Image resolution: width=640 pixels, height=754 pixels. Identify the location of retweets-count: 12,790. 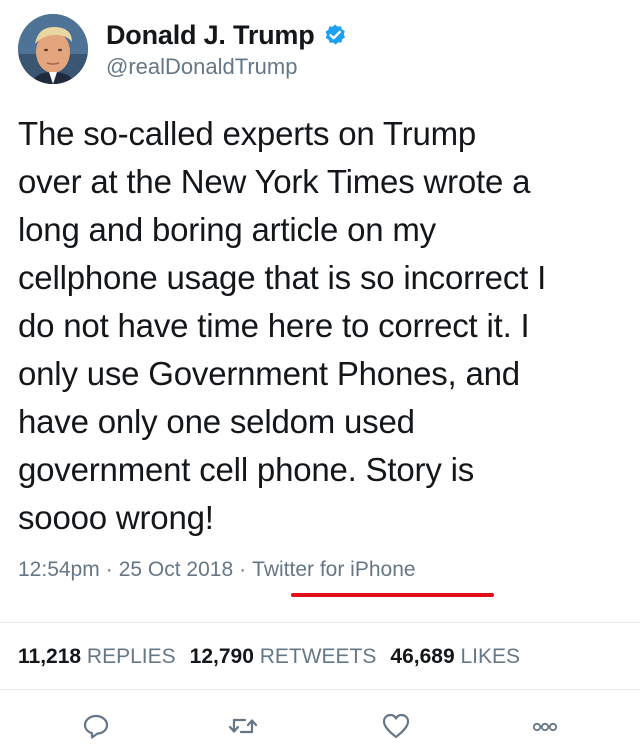
(221, 656).